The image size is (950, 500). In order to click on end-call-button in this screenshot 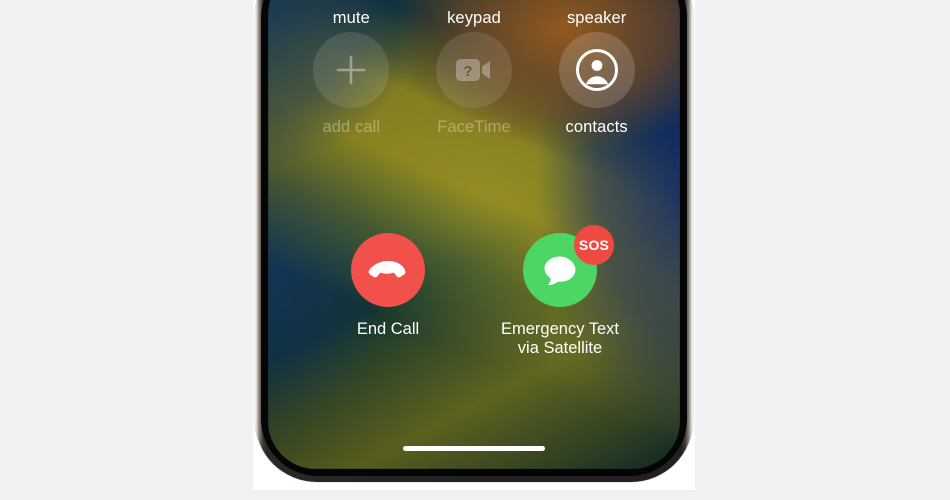, I will do `click(388, 270)`.